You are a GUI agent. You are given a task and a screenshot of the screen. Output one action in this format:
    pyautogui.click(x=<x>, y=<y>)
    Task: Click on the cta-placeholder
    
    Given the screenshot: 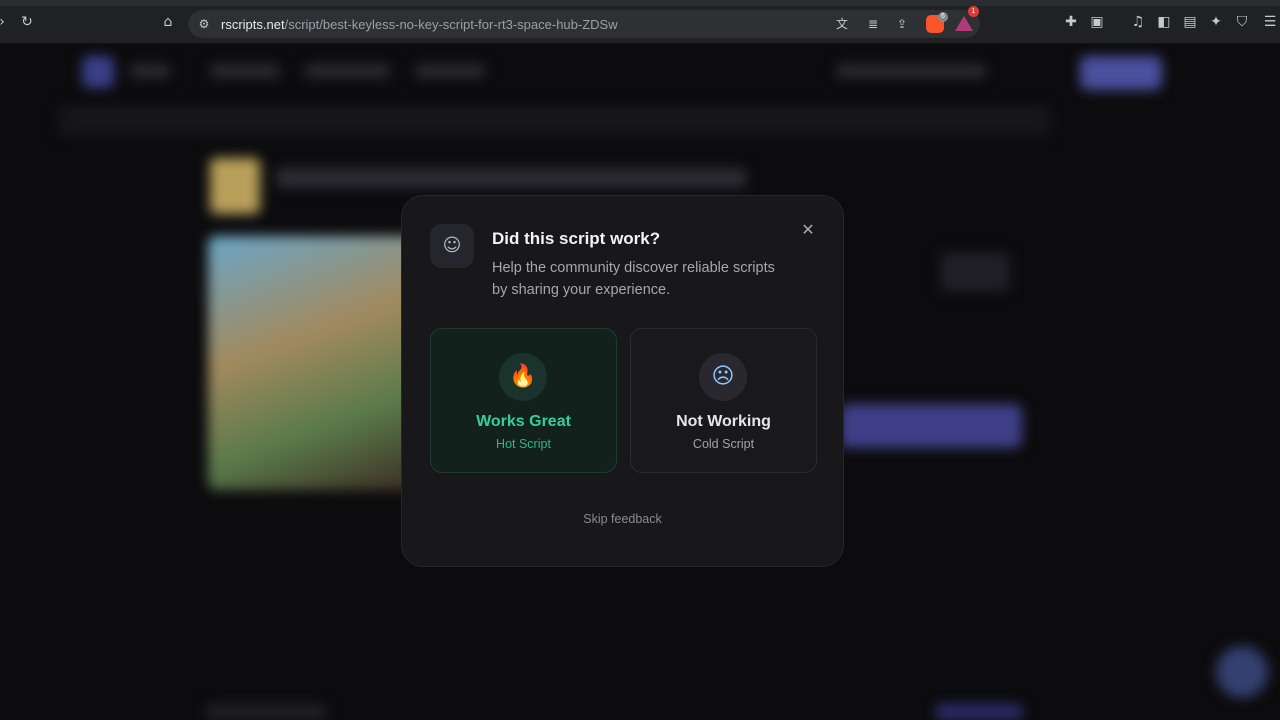 What is the action you would take?
    pyautogui.click(x=931, y=426)
    